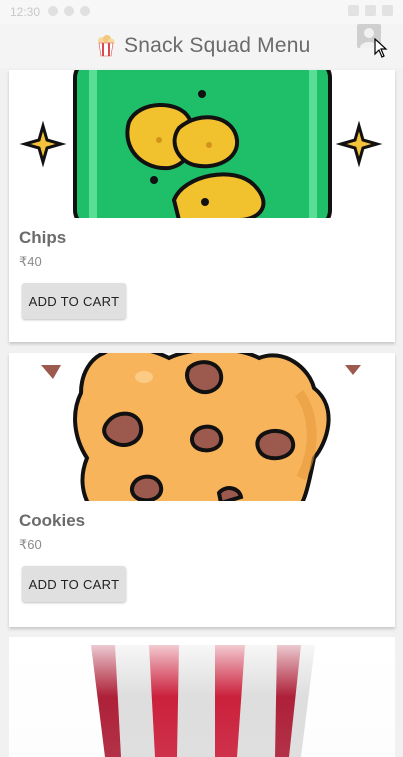  What do you see at coordinates (30, 261) in the screenshot?
I see `product-price: ₹40` at bounding box center [30, 261].